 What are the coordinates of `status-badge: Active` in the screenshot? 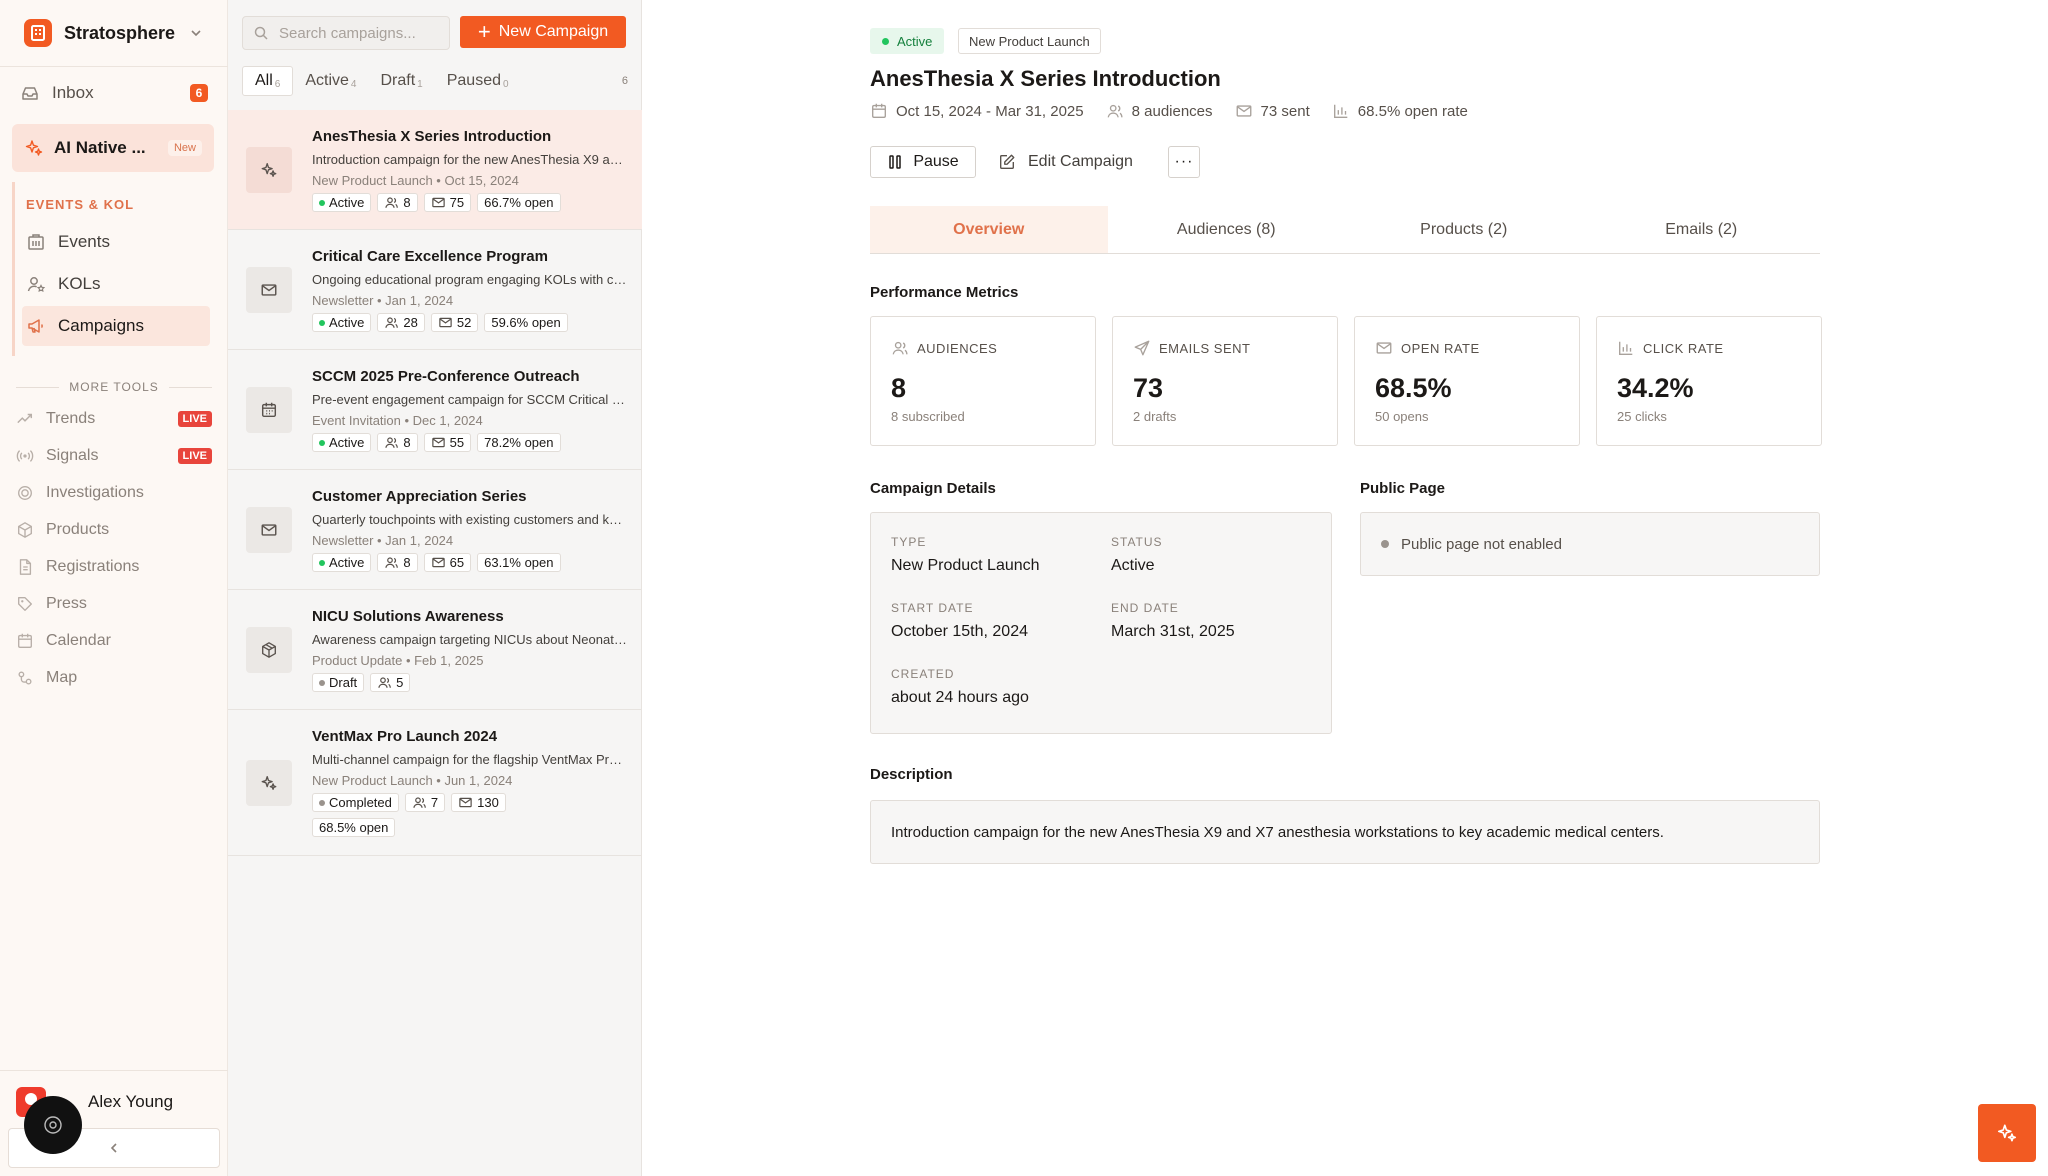 It's located at (342, 562).